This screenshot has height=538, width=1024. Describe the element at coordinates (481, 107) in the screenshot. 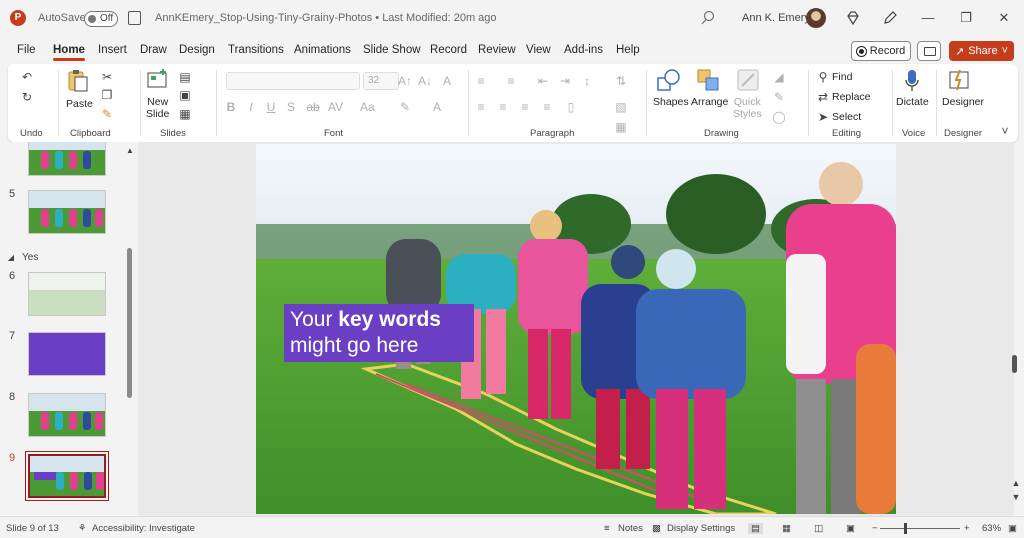

I see `align-left-icon: ≡` at that location.